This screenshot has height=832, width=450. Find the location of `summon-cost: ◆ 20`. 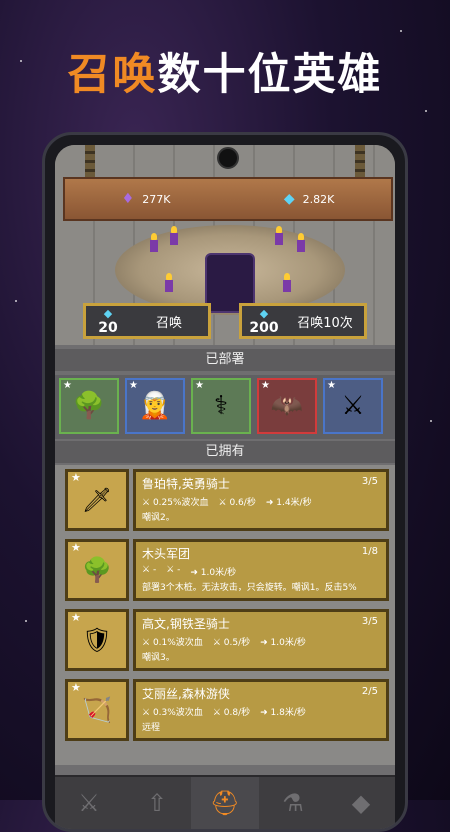

summon-cost: ◆ 20 is located at coordinates (108, 321).